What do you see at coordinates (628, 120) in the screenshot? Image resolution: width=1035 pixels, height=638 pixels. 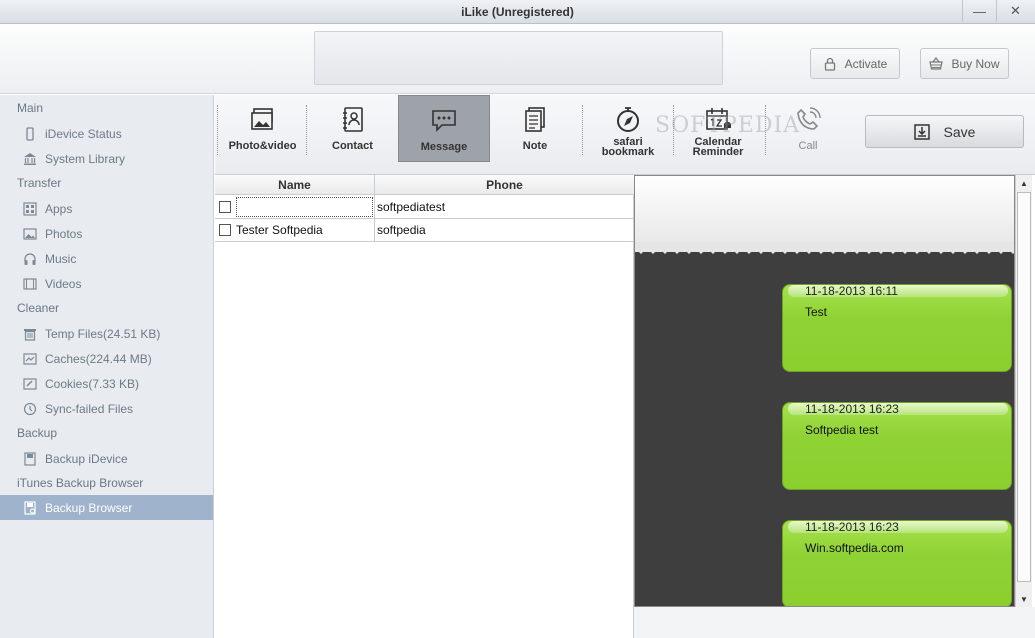 I see `safari-compass-icon` at bounding box center [628, 120].